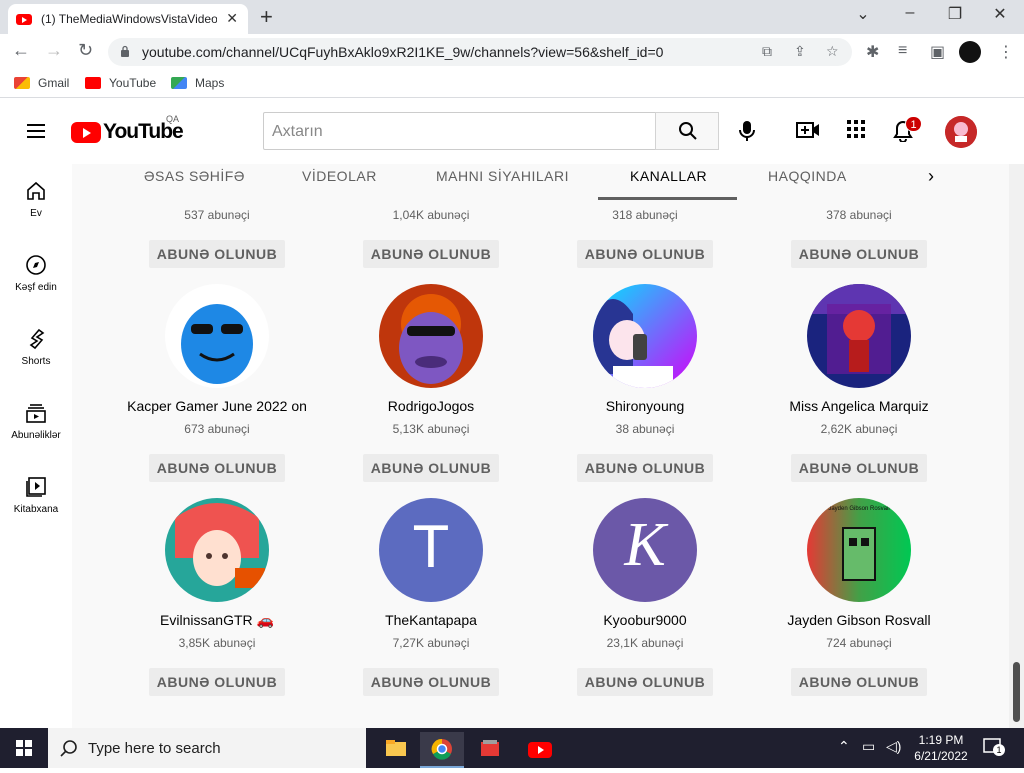 The width and height of the screenshot is (1024, 773). Describe the element at coordinates (396, 750) in the screenshot. I see `file-explorer-button` at that location.